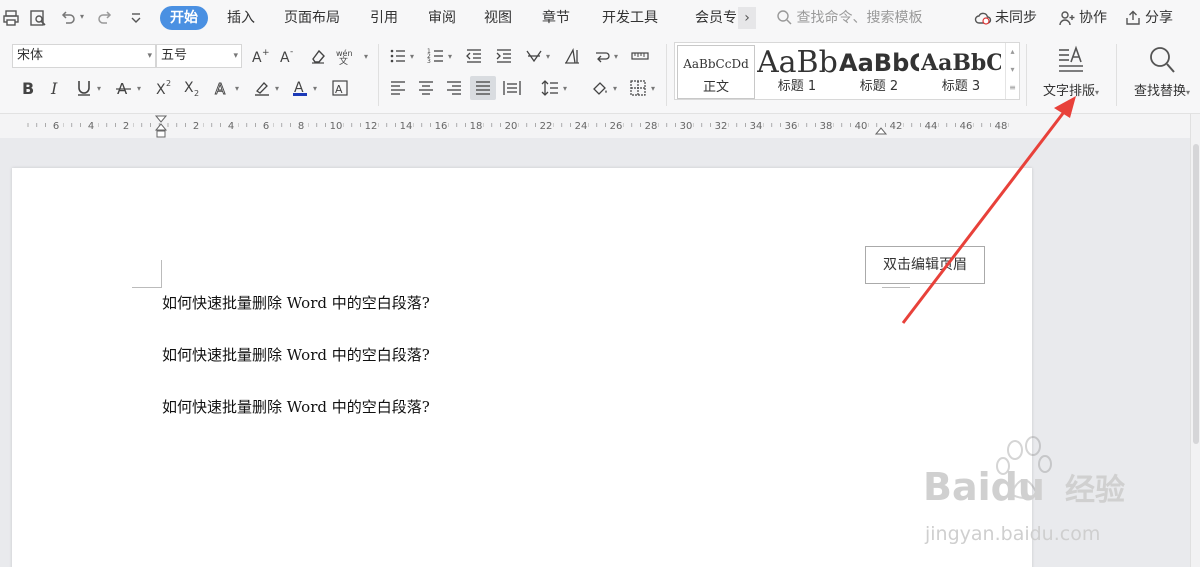 The image size is (1200, 567). I want to click on annotation-arrow-head, so click(1065, 107).